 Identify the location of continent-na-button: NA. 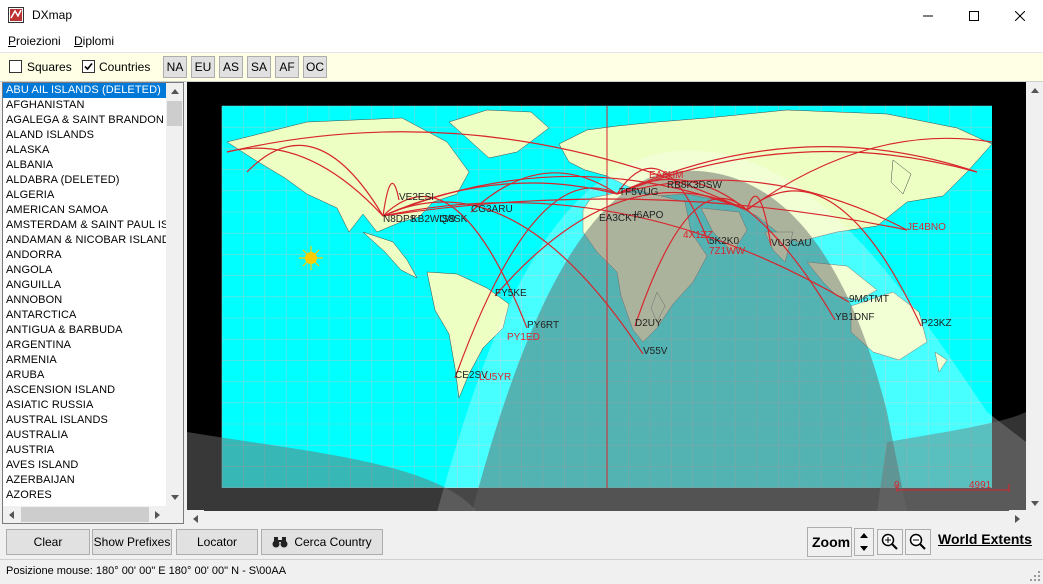
(175, 67).